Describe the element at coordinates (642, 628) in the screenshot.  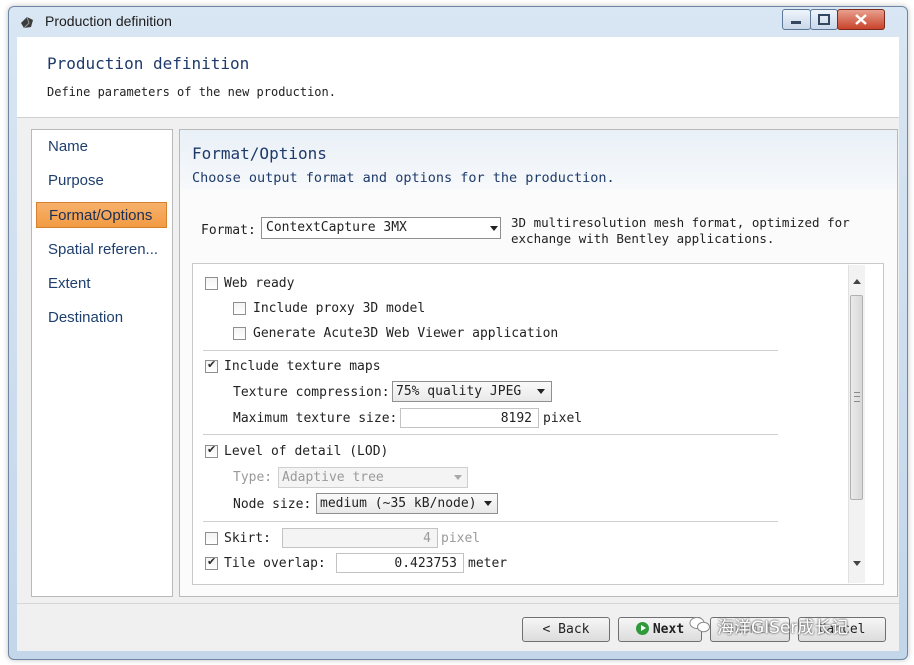
I see `arrow-right-circle-icon` at that location.